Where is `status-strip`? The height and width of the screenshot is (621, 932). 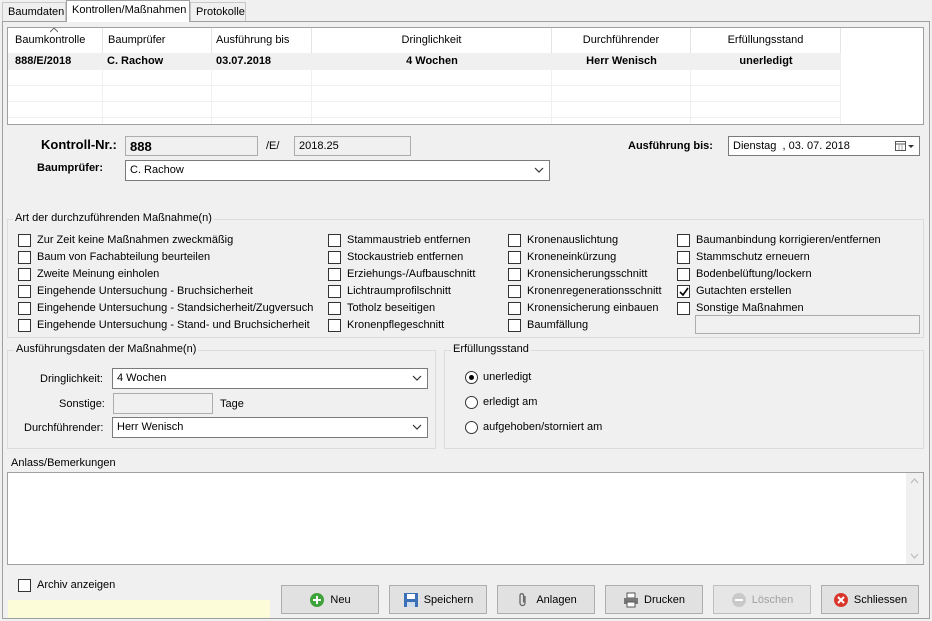 status-strip is located at coordinates (139, 609).